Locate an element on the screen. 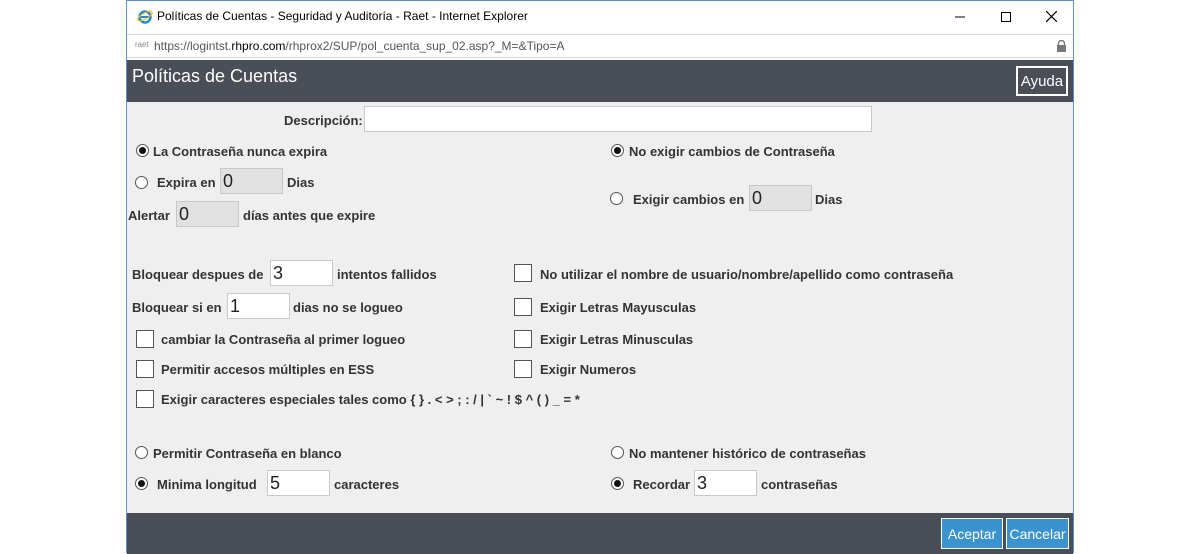 The image size is (1201, 554). remember-count-input: 3 is located at coordinates (725, 483).